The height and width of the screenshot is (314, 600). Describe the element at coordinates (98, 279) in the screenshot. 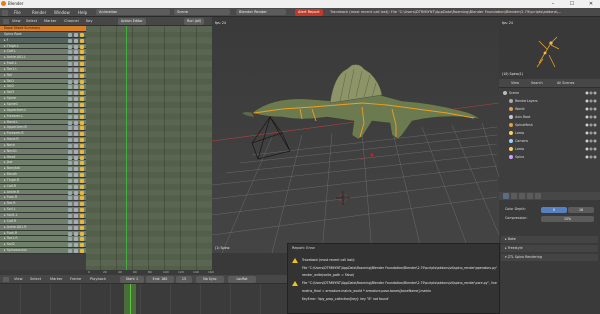

I see `timeline-menu-playback: Playback` at that location.